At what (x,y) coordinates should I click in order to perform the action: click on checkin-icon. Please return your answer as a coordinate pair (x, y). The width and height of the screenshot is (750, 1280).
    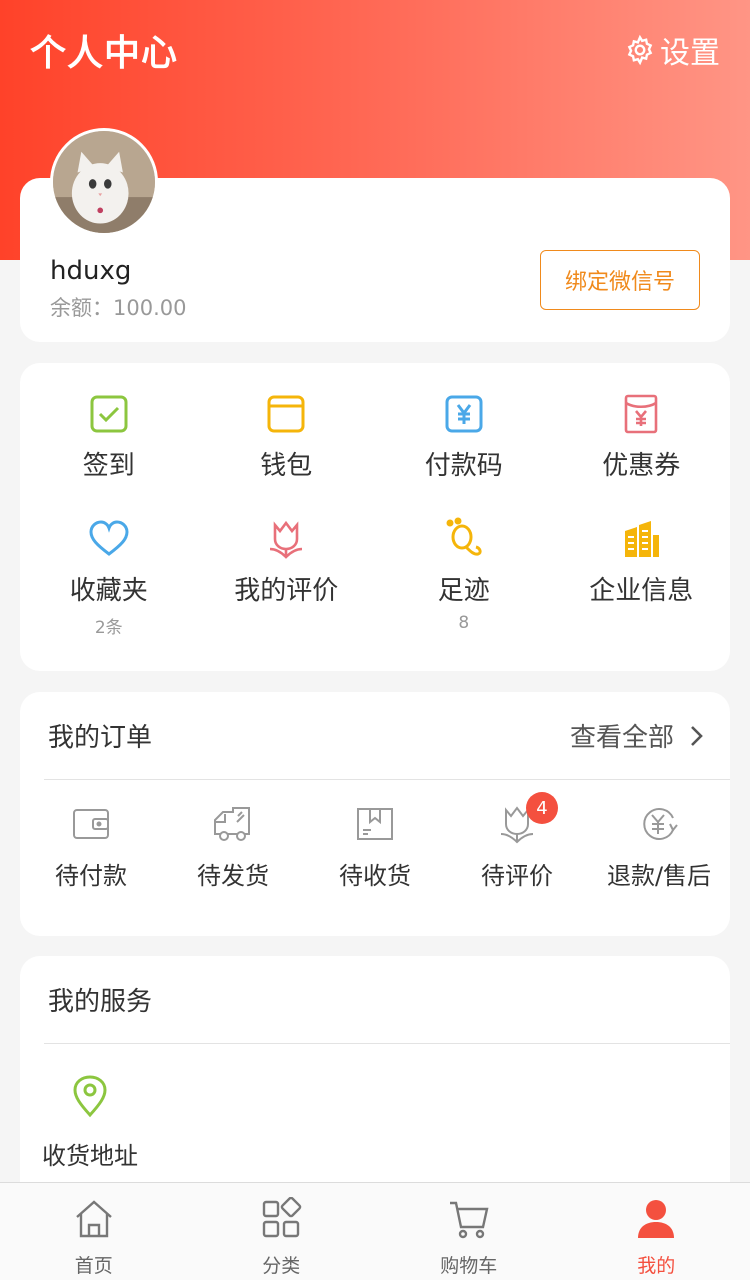
    Looking at the image, I should click on (109, 414).